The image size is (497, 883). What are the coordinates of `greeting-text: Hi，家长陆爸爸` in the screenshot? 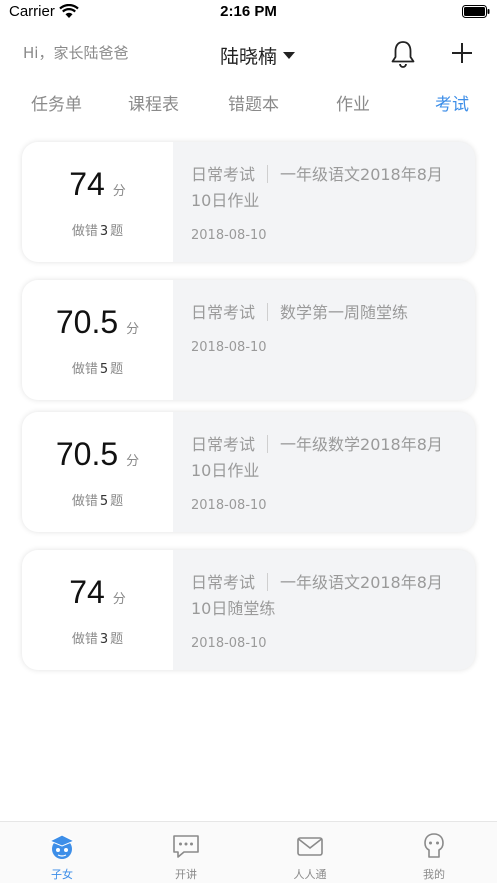 It's located at (76, 53).